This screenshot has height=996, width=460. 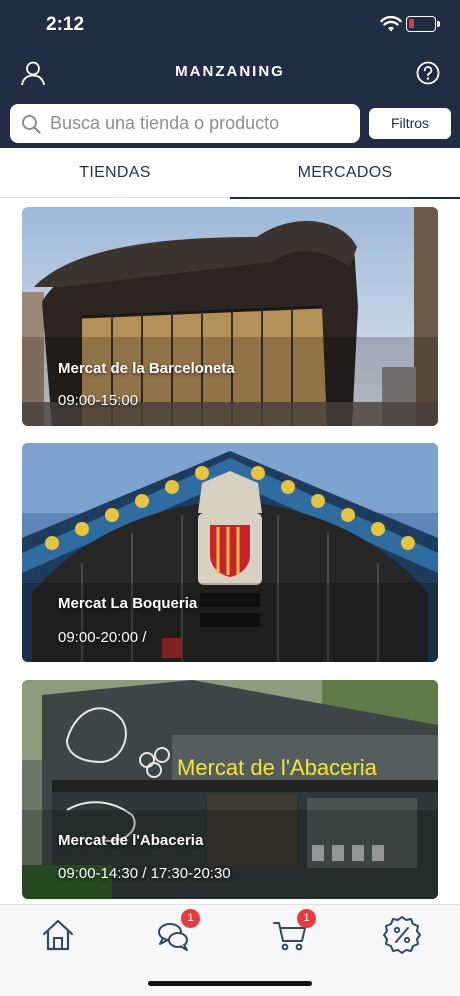 What do you see at coordinates (410, 123) in the screenshot?
I see `filter-button: Filtros` at bounding box center [410, 123].